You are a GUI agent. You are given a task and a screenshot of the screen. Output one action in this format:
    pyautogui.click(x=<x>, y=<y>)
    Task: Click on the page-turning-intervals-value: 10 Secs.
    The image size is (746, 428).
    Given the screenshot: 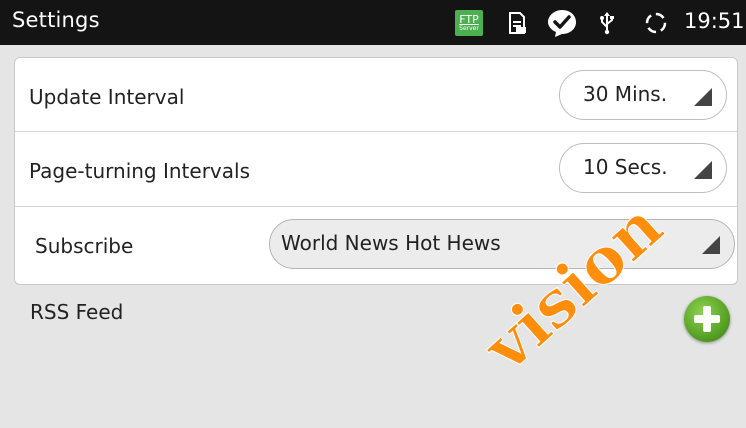 What is the action you would take?
    pyautogui.click(x=625, y=167)
    